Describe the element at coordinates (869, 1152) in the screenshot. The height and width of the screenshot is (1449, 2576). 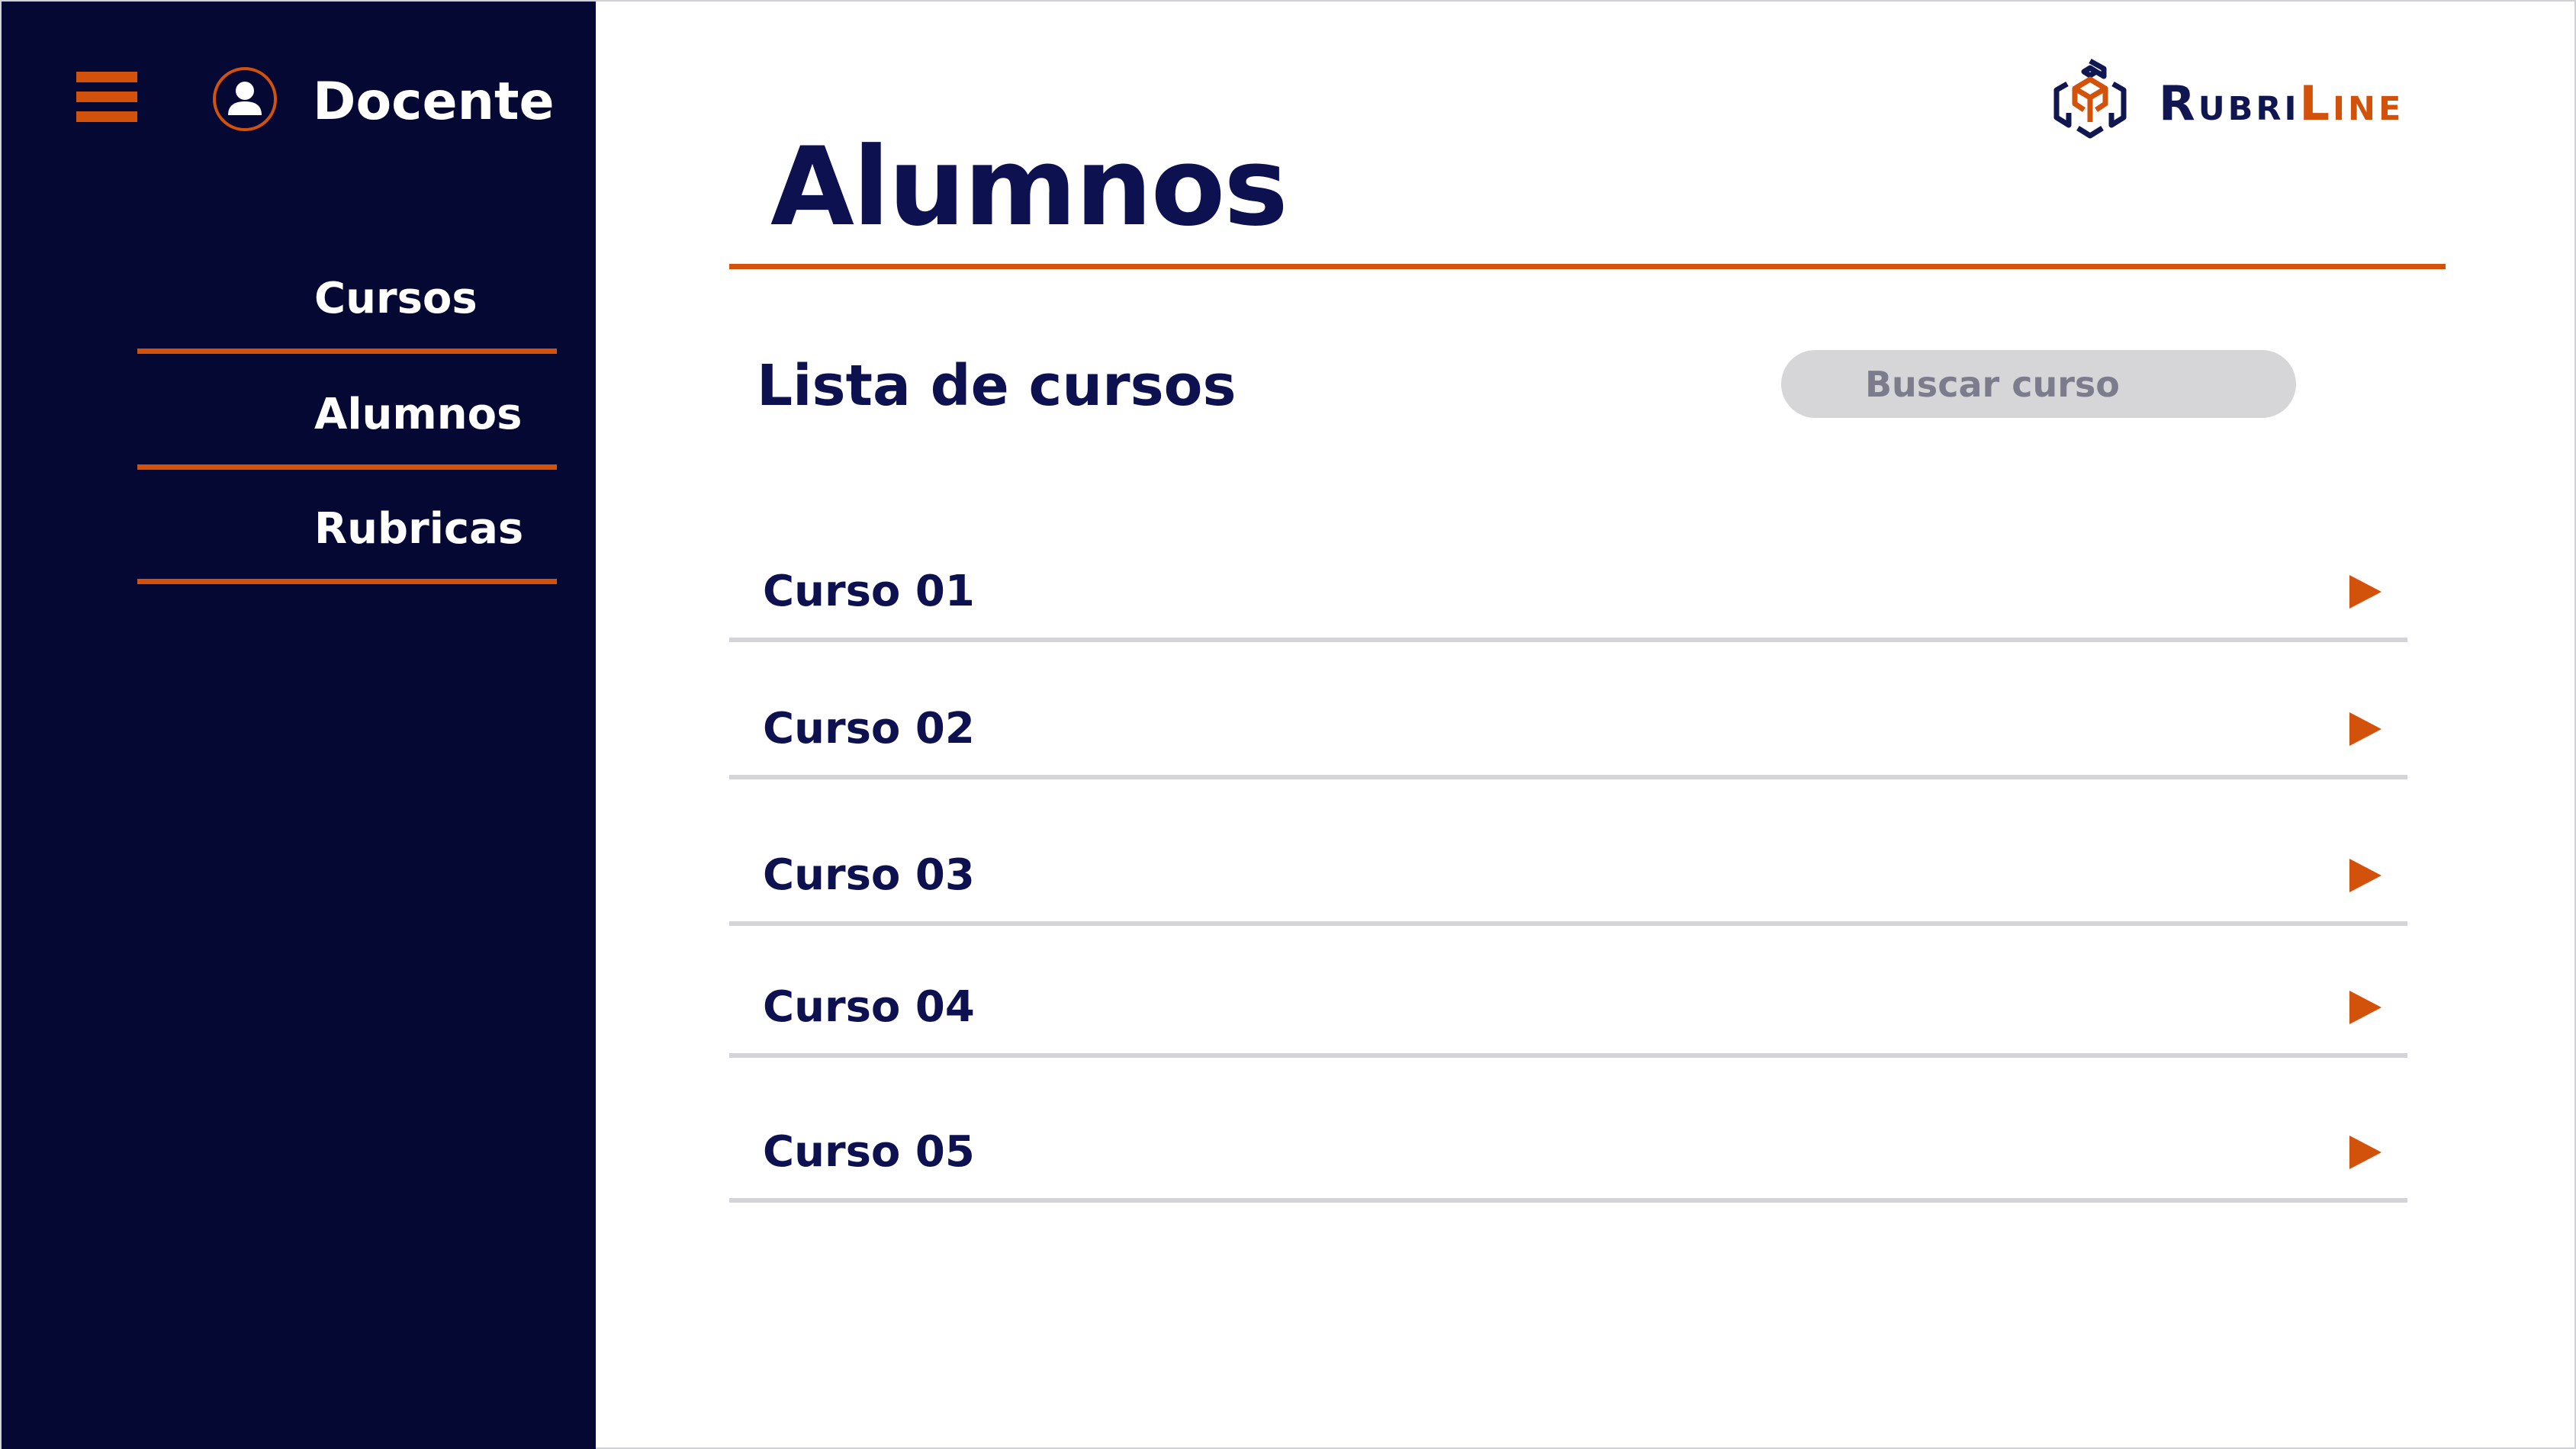
I see `course-name: Curso 05` at that location.